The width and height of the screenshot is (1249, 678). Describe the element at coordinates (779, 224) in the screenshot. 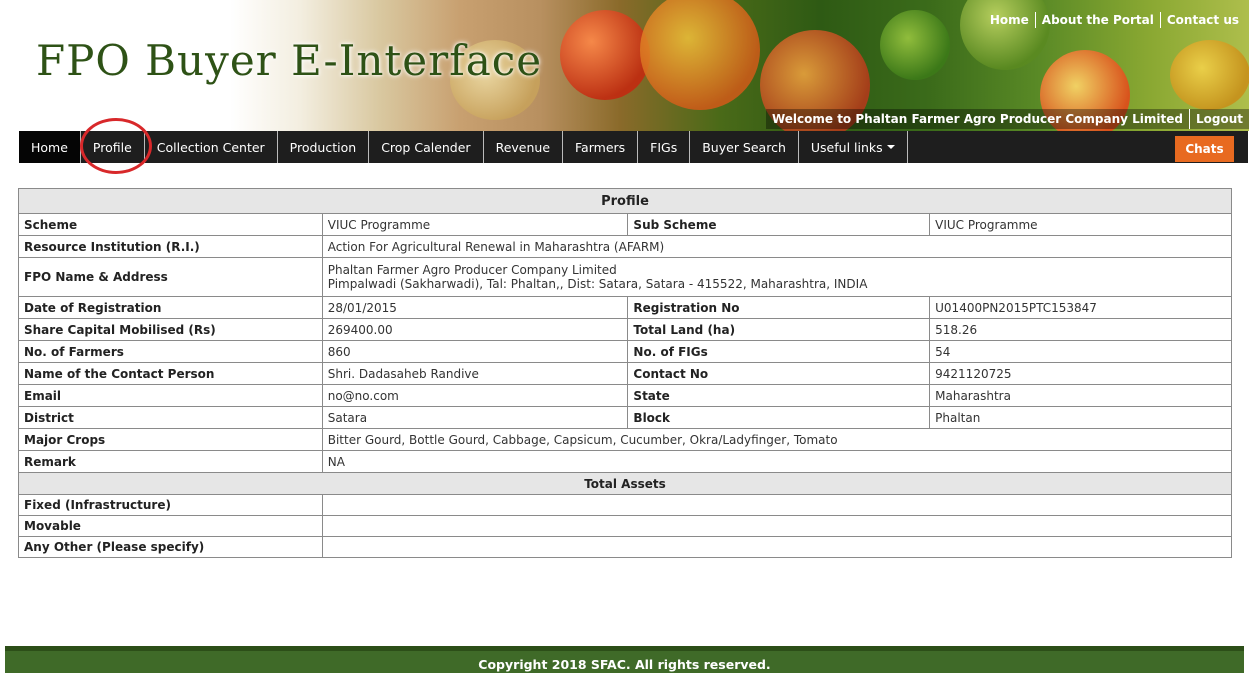

I see `sub-scheme-label: Sub Scheme` at that location.